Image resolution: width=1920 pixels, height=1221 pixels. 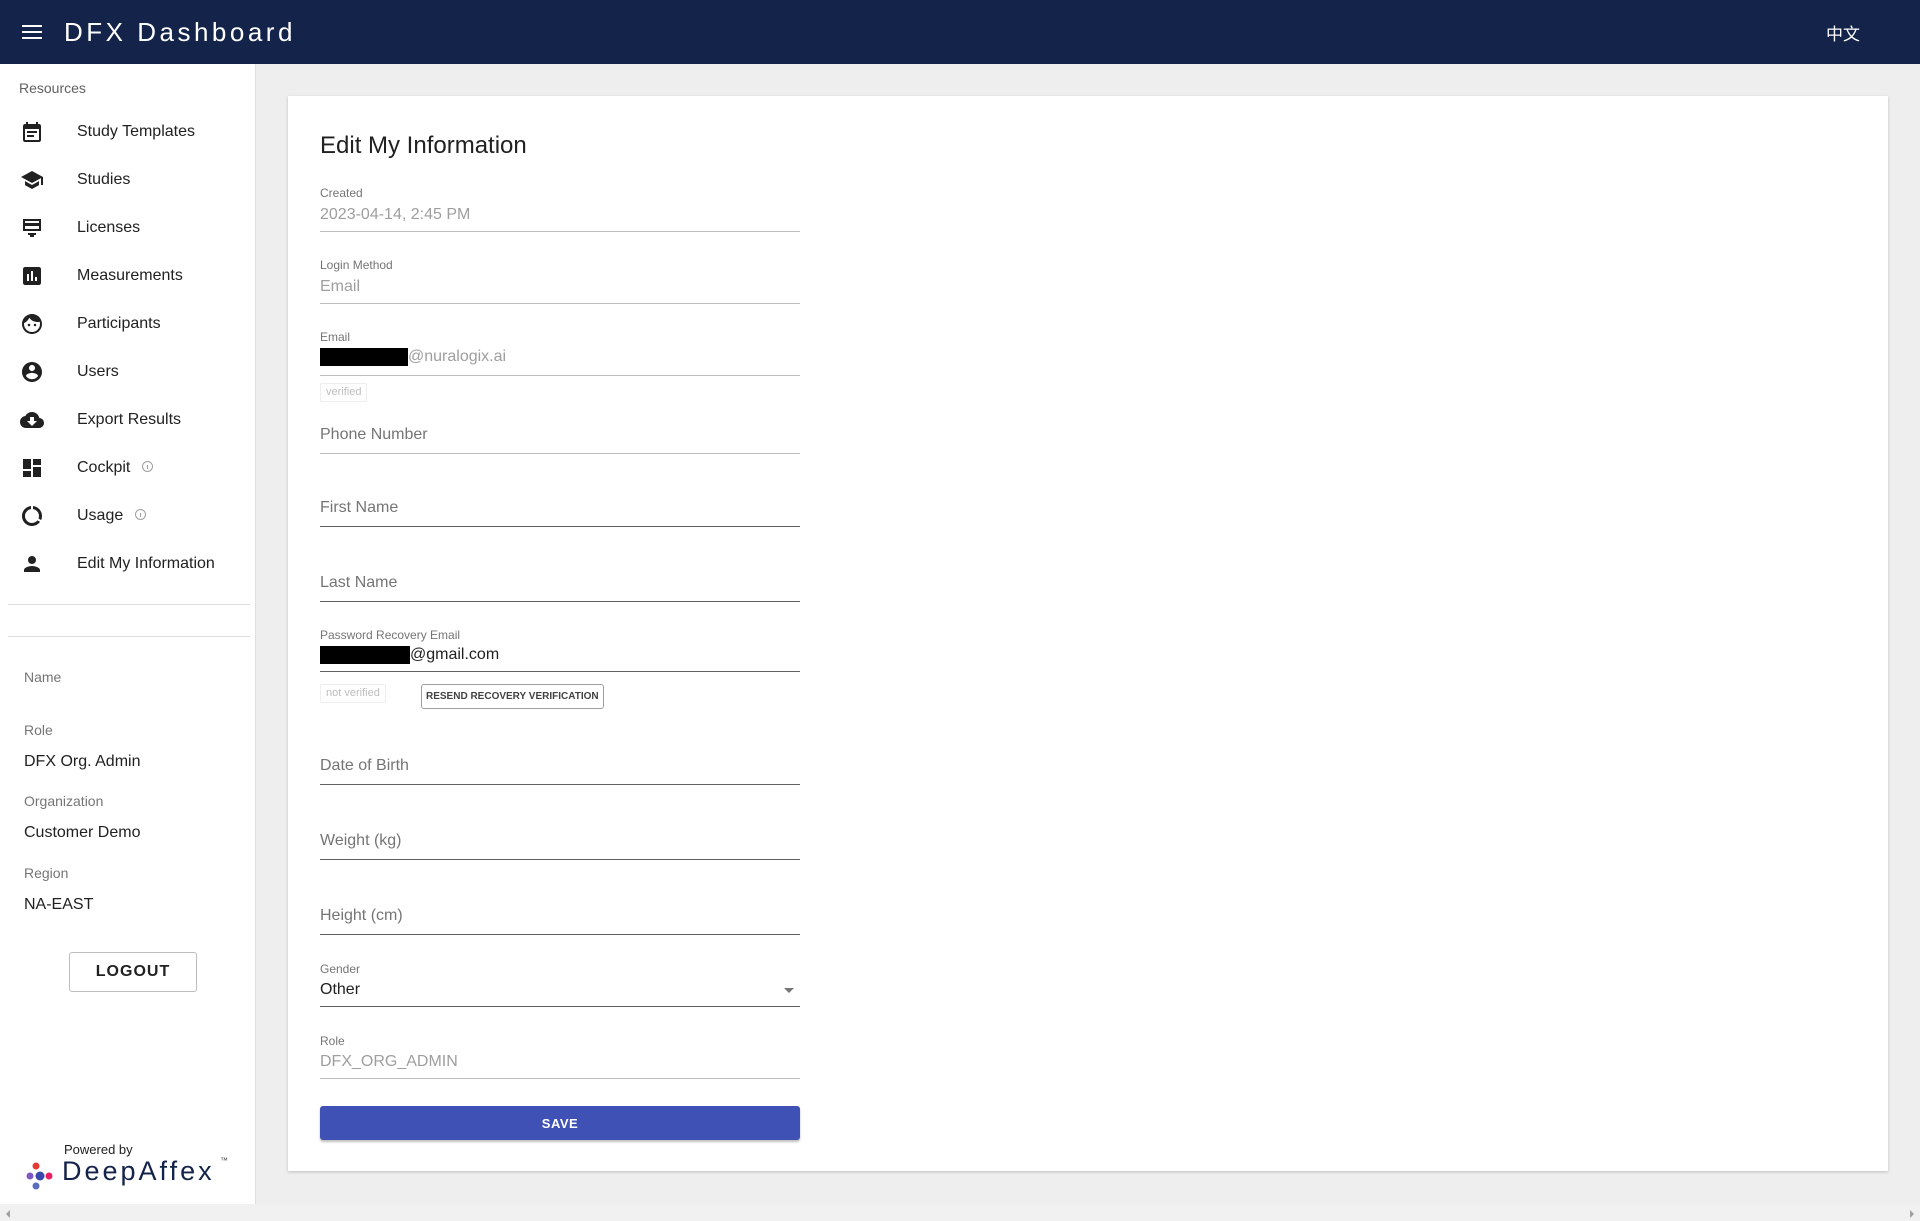 What do you see at coordinates (39, 1176) in the screenshot?
I see `deepaffex-logo-icon` at bounding box center [39, 1176].